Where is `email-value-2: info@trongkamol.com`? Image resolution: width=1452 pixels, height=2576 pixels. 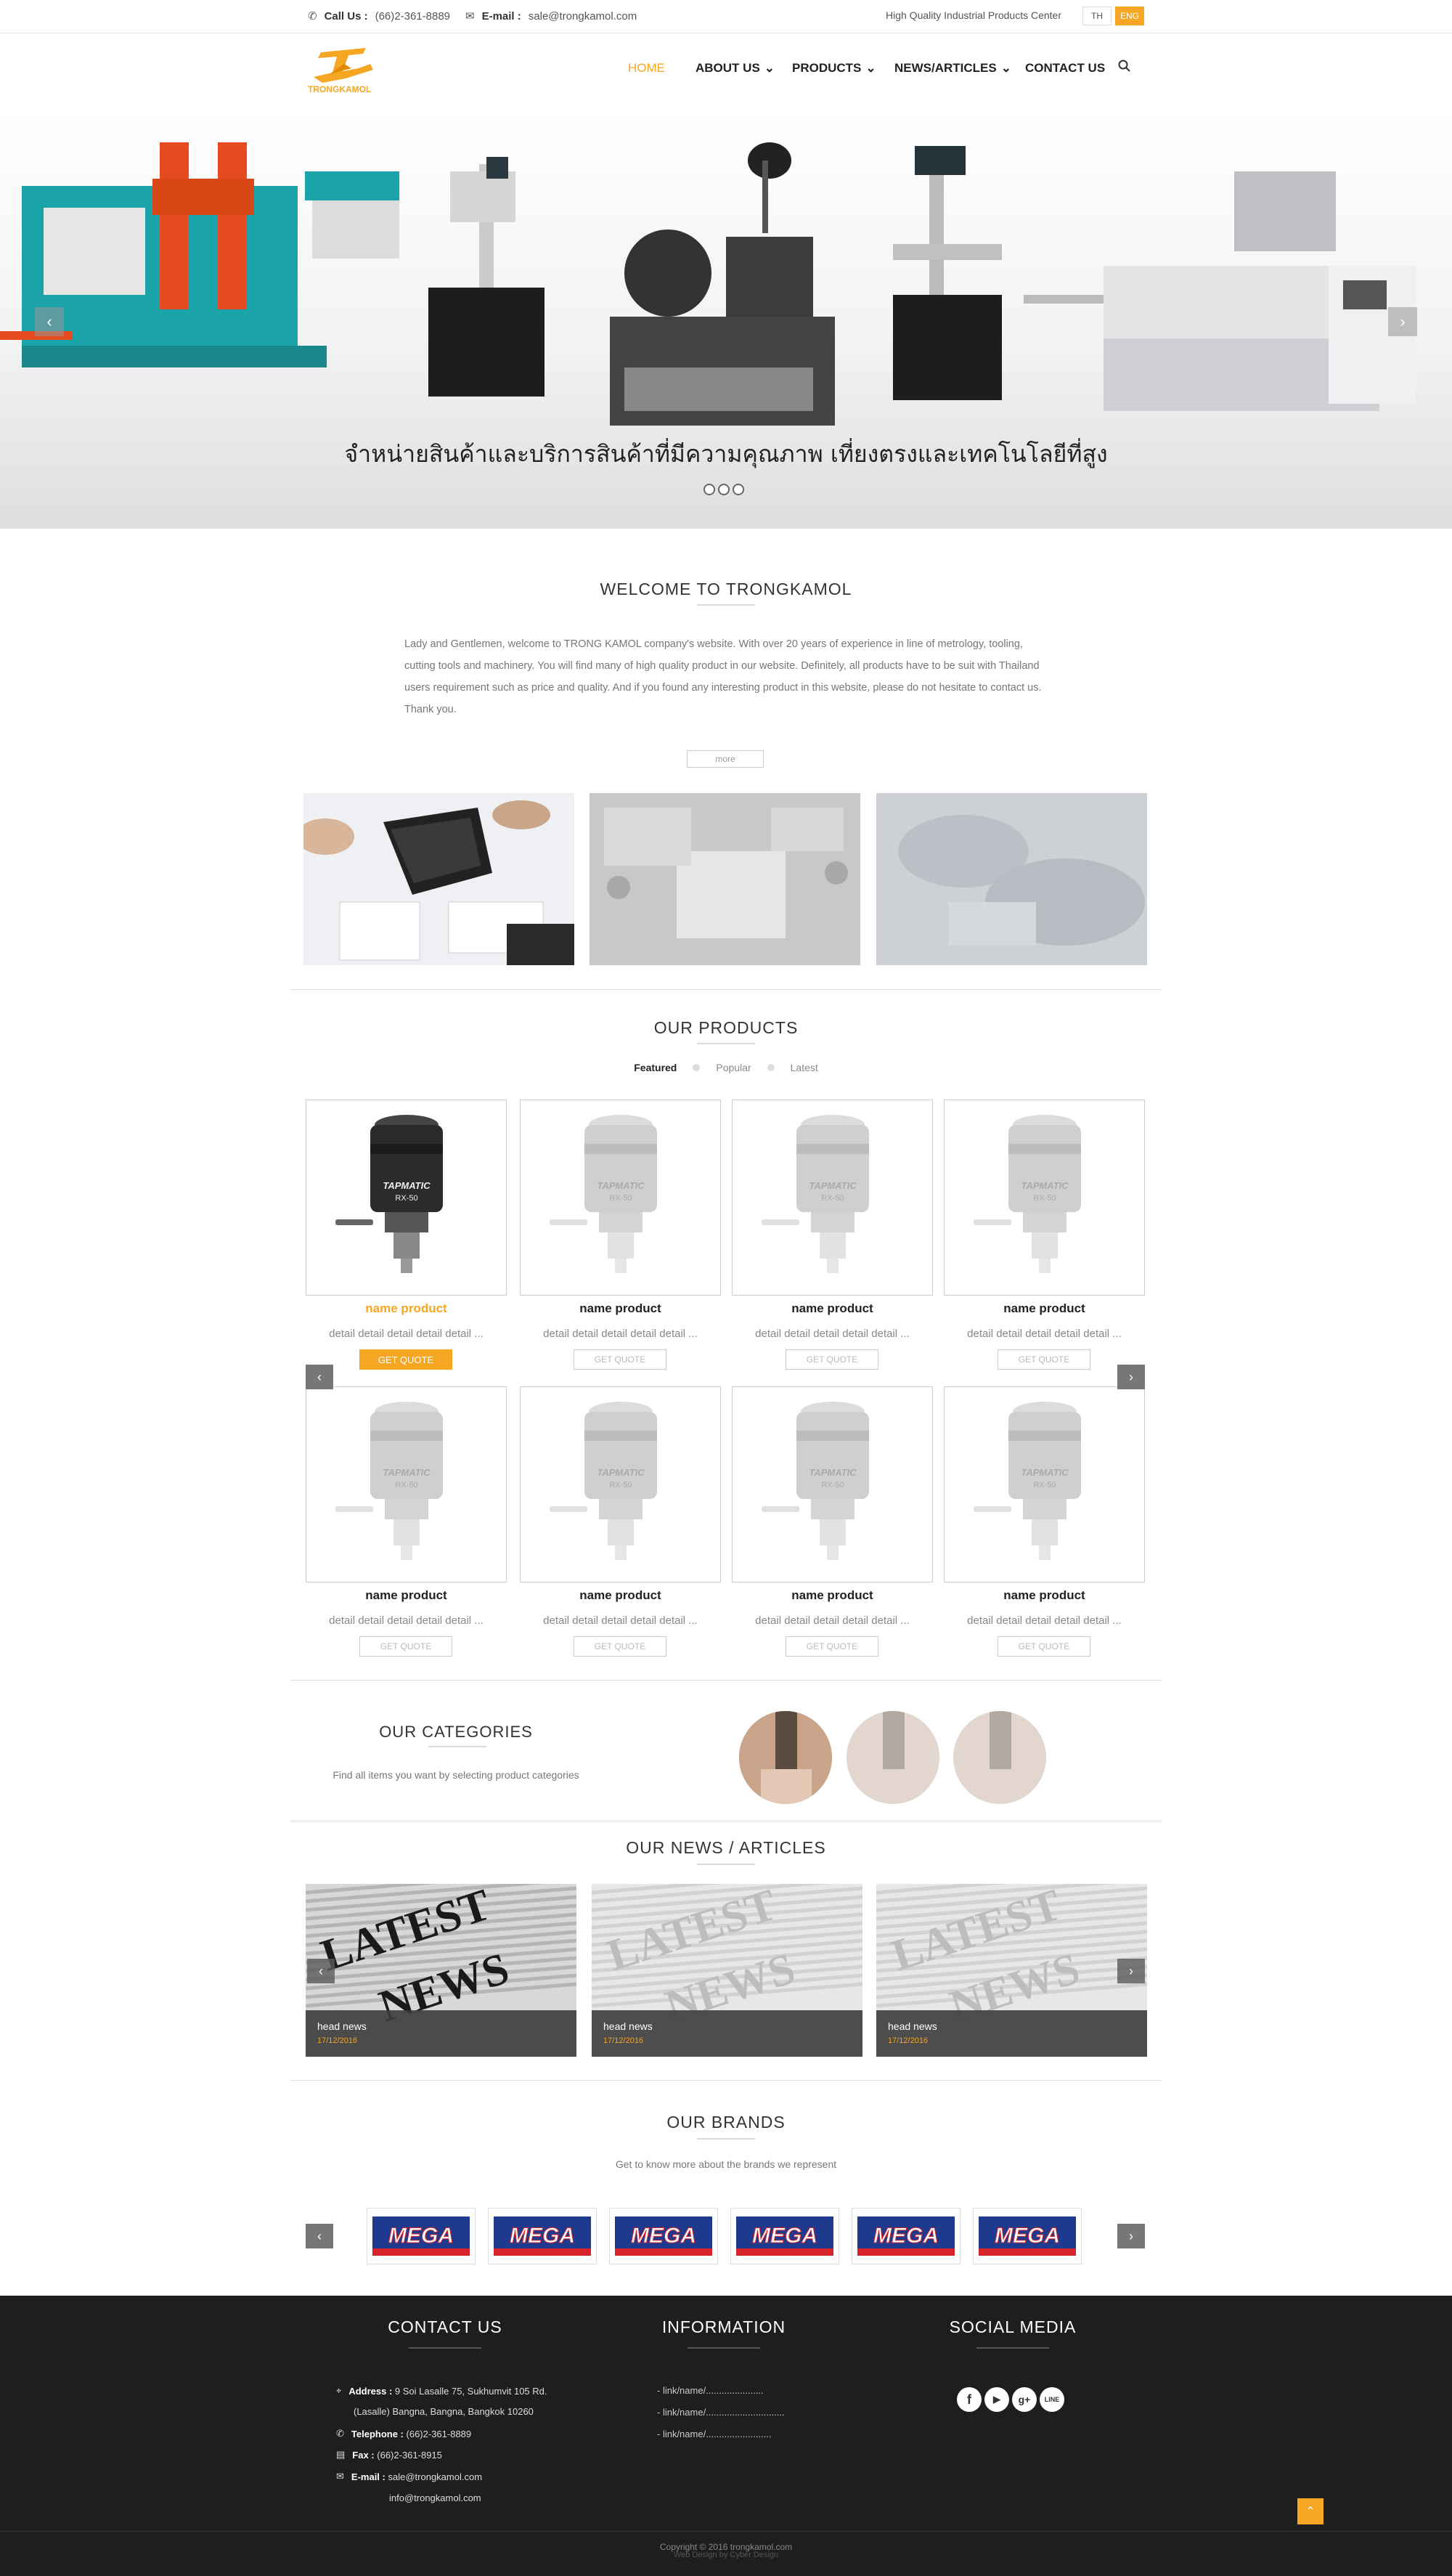 email-value-2: info@trongkamol.com is located at coordinates (435, 2497).